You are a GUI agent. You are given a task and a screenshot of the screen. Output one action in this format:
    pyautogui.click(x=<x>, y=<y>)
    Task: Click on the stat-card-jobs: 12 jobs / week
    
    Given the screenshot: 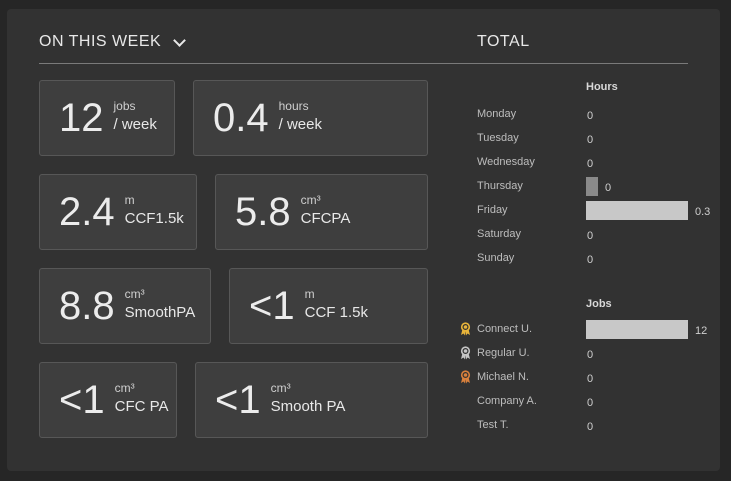 What is the action you would take?
    pyautogui.click(x=107, y=118)
    